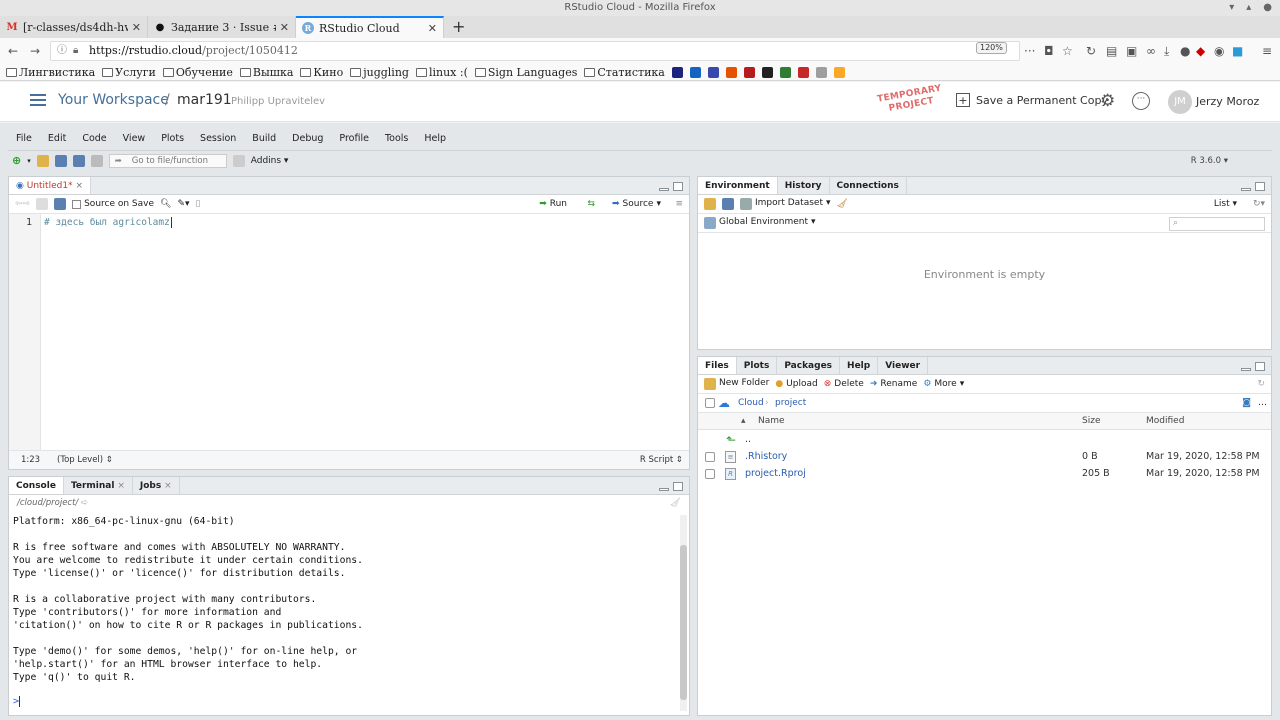 The image size is (1280, 720). What do you see at coordinates (1209, 161) in the screenshot?
I see `r-version: R 3.6.0 ▾` at bounding box center [1209, 161].